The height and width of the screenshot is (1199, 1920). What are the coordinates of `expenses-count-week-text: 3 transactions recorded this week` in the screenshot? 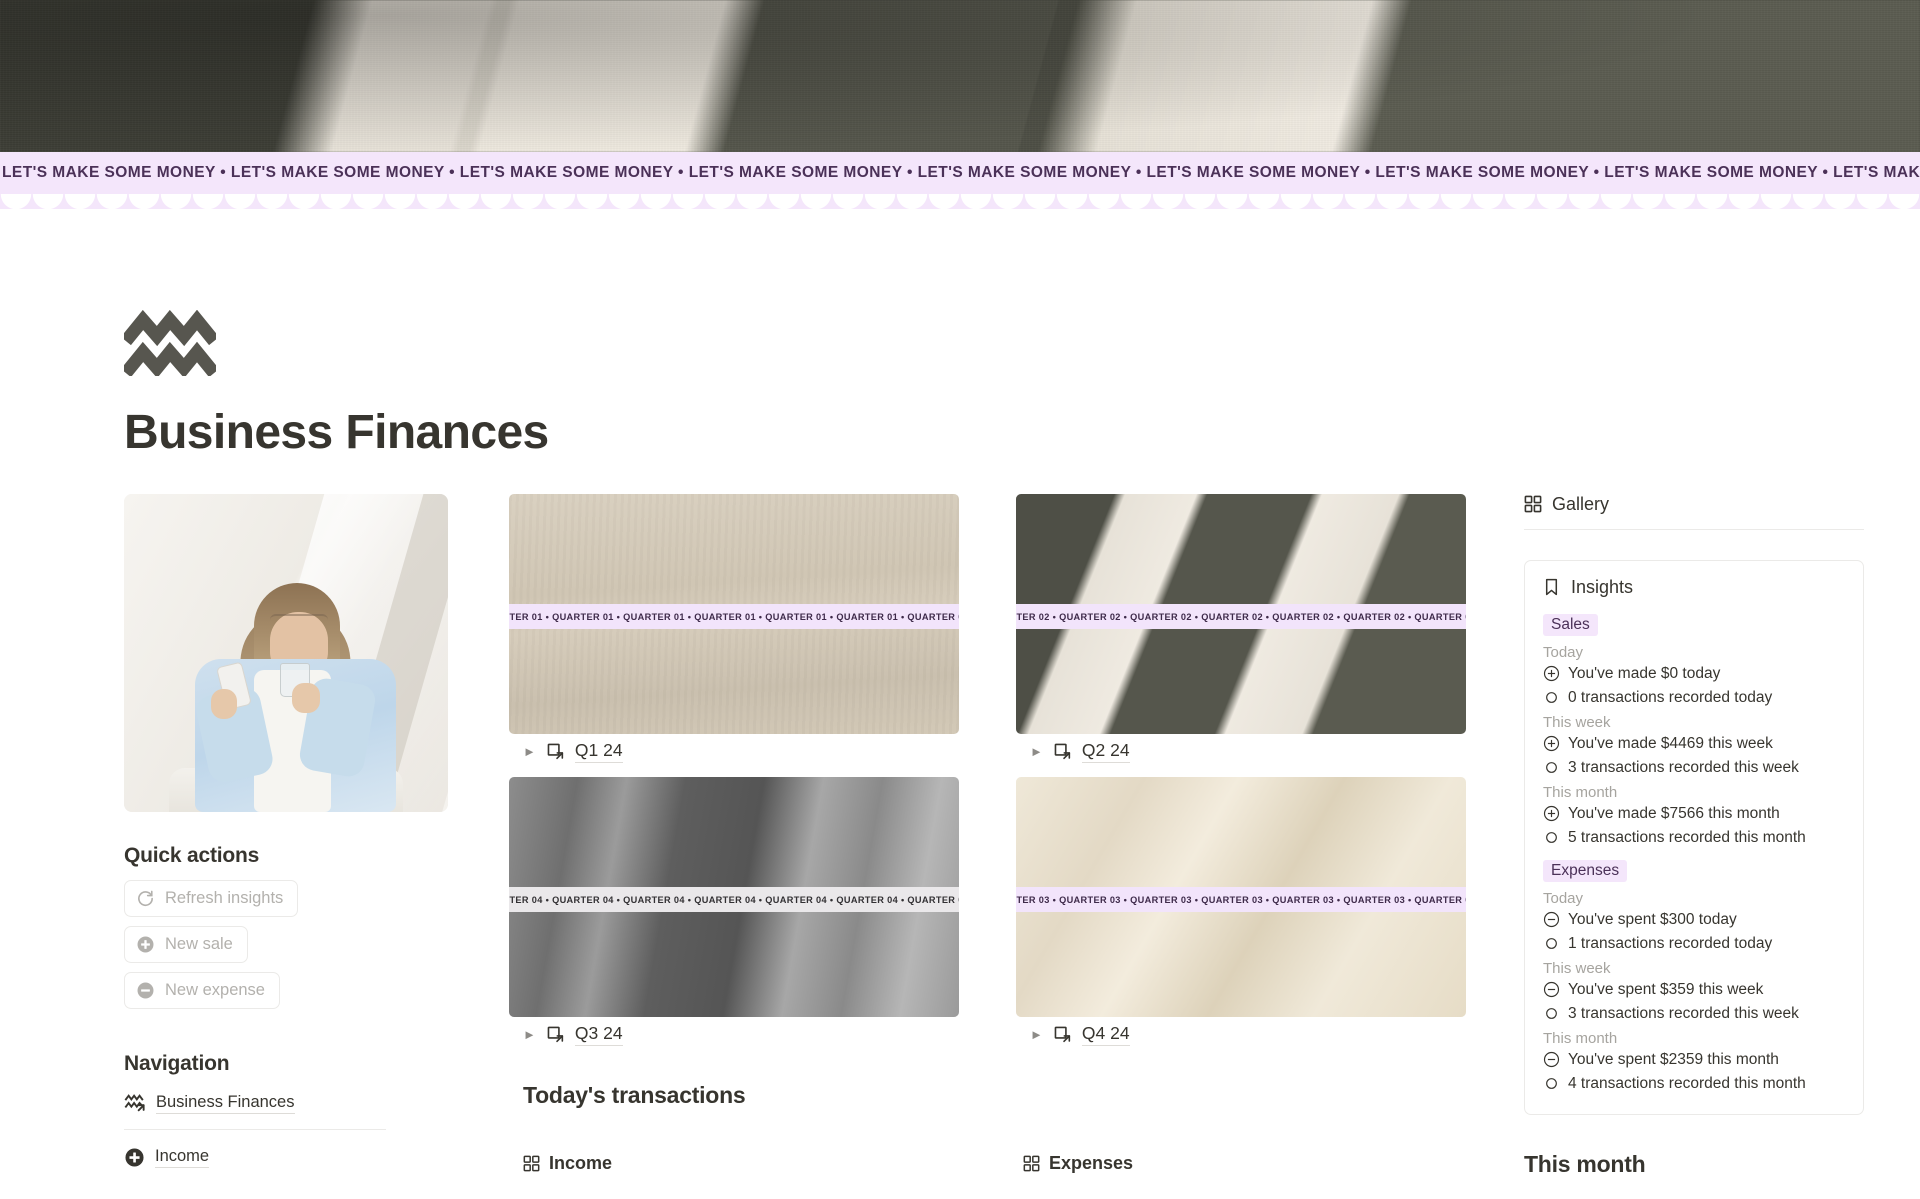 It's located at (1683, 1013).